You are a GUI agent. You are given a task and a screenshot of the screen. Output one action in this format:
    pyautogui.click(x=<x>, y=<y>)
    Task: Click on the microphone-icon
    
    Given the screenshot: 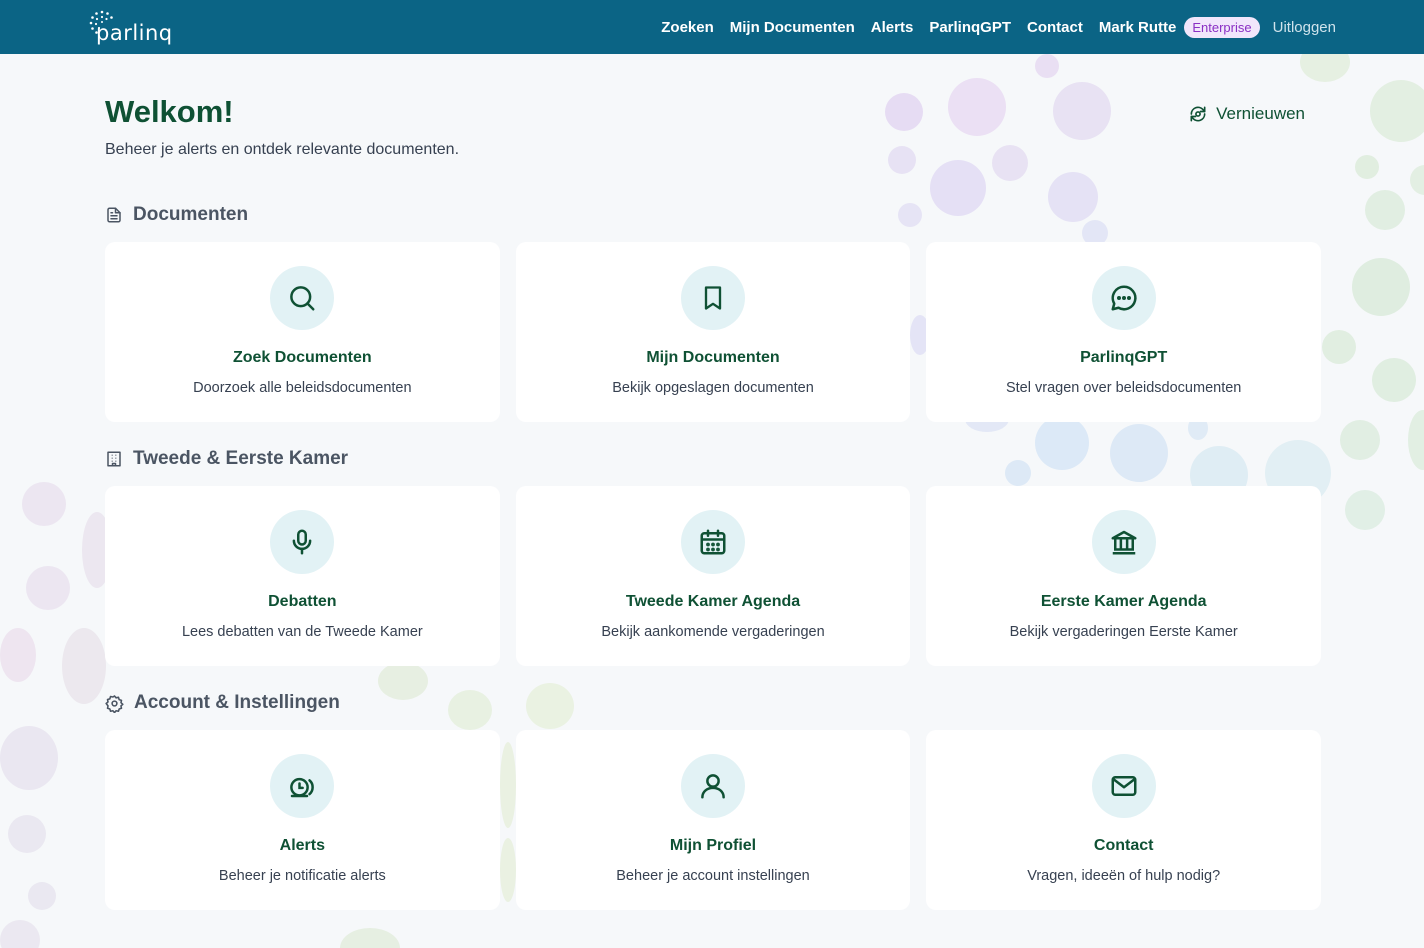 What is the action you would take?
    pyautogui.click(x=302, y=542)
    